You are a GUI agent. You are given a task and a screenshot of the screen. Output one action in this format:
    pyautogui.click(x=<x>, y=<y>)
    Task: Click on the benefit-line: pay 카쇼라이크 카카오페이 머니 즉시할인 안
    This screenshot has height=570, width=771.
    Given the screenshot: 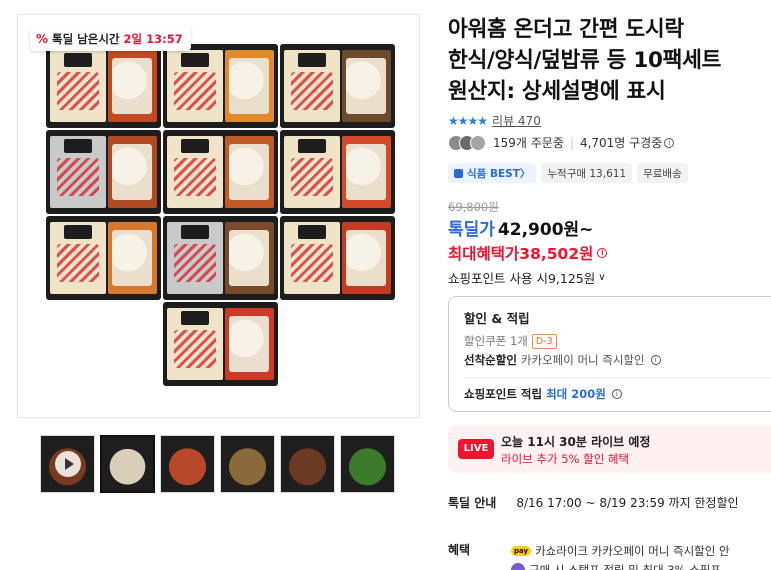 What is the action you would take?
    pyautogui.click(x=620, y=551)
    